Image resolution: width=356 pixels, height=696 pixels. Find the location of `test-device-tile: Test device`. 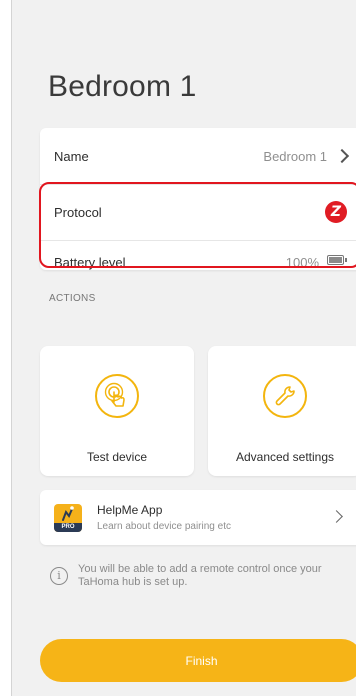

test-device-tile: Test device is located at coordinates (117, 411).